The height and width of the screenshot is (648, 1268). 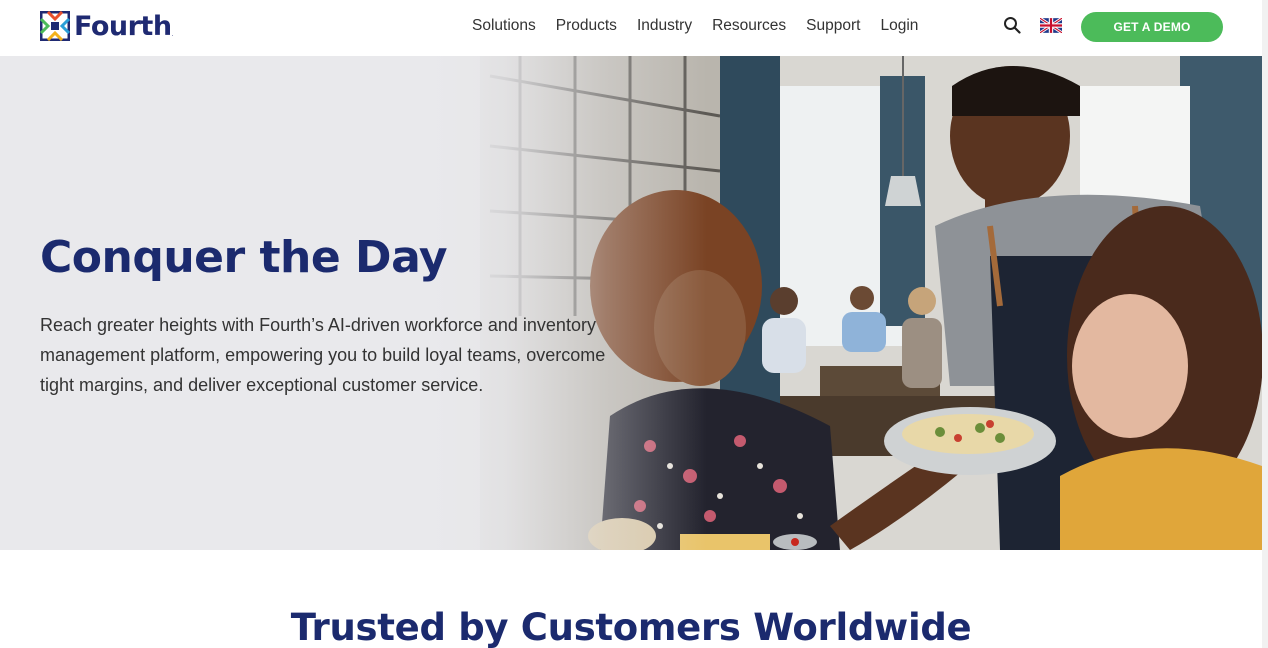 I want to click on uk-flag-icon, so click(x=1051, y=25).